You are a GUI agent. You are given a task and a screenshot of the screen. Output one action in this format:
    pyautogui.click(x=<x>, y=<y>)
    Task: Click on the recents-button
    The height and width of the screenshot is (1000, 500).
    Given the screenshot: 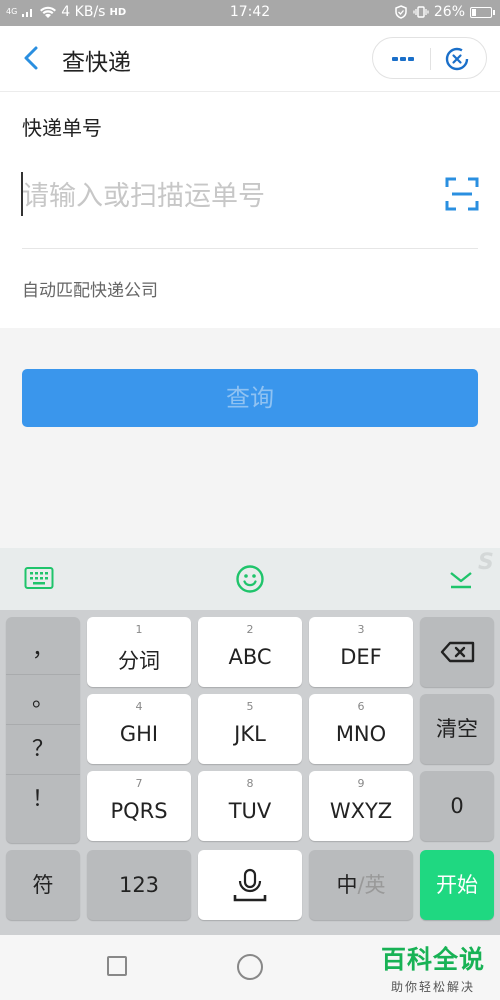 What is the action you would take?
    pyautogui.click(x=117, y=966)
    